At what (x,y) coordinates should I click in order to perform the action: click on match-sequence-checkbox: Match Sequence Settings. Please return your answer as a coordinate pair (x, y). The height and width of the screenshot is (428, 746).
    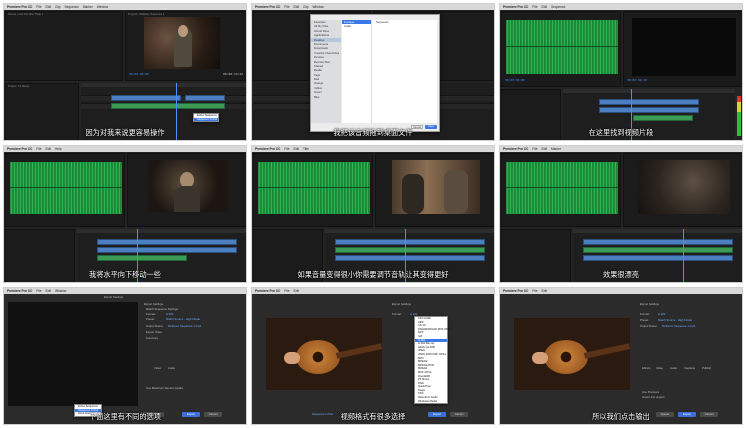
    Looking at the image, I should click on (162, 309).